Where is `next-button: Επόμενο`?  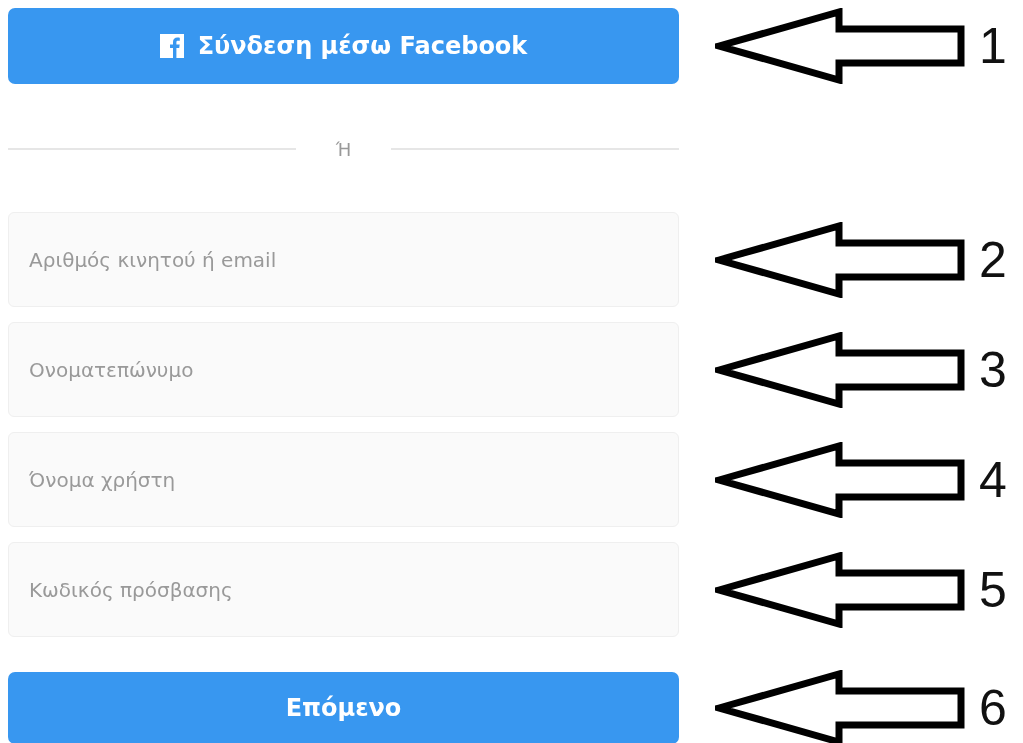 next-button: Επόμενο is located at coordinates (343, 707).